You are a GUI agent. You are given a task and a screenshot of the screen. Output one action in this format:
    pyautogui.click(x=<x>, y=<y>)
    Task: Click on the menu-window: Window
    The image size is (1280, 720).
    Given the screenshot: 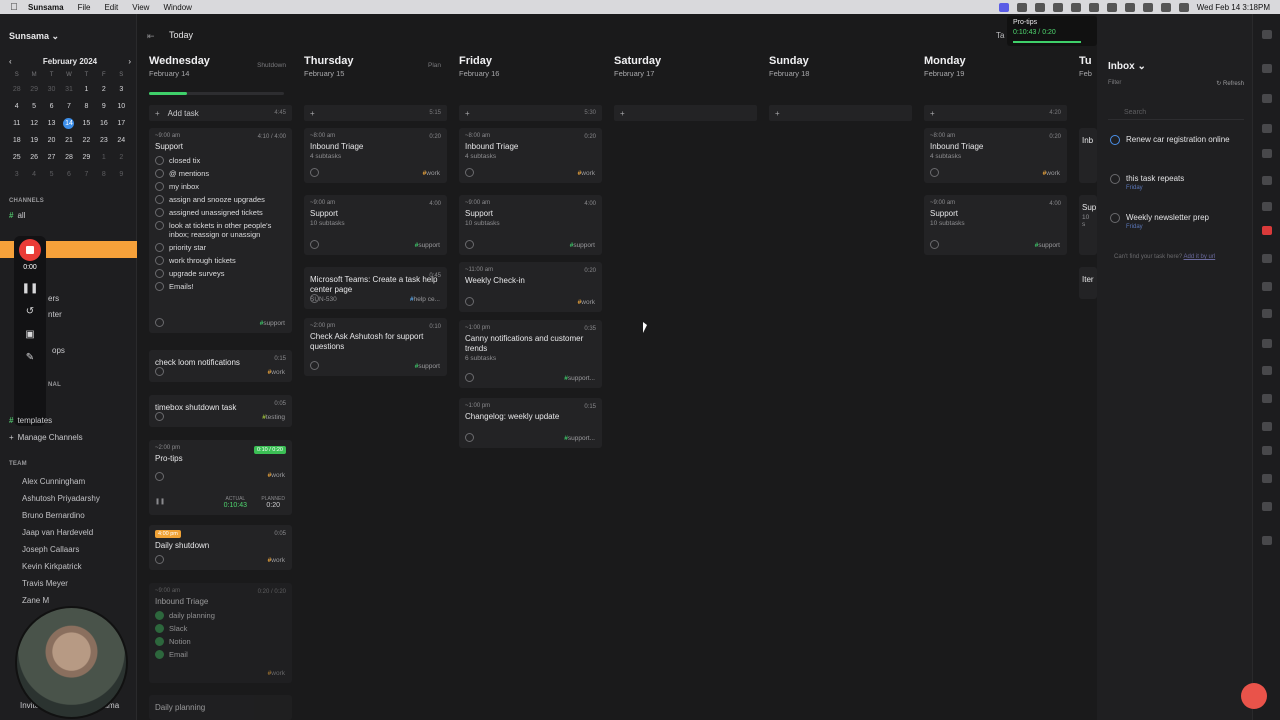 What is the action you would take?
    pyautogui.click(x=177, y=7)
    